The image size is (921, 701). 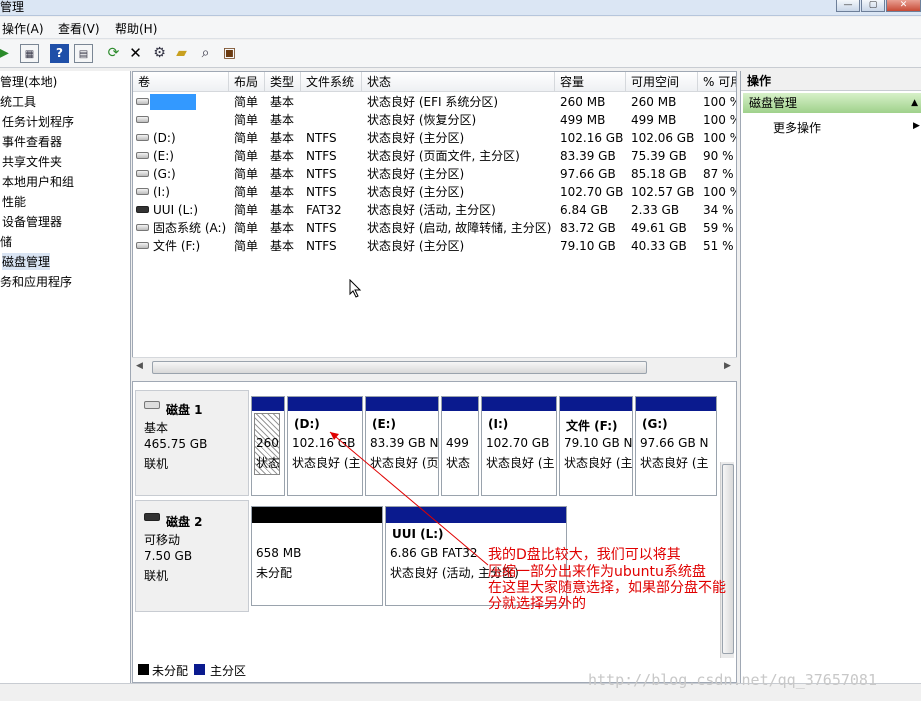 I want to click on scroll-right-icon: ▶, so click(x=727, y=366).